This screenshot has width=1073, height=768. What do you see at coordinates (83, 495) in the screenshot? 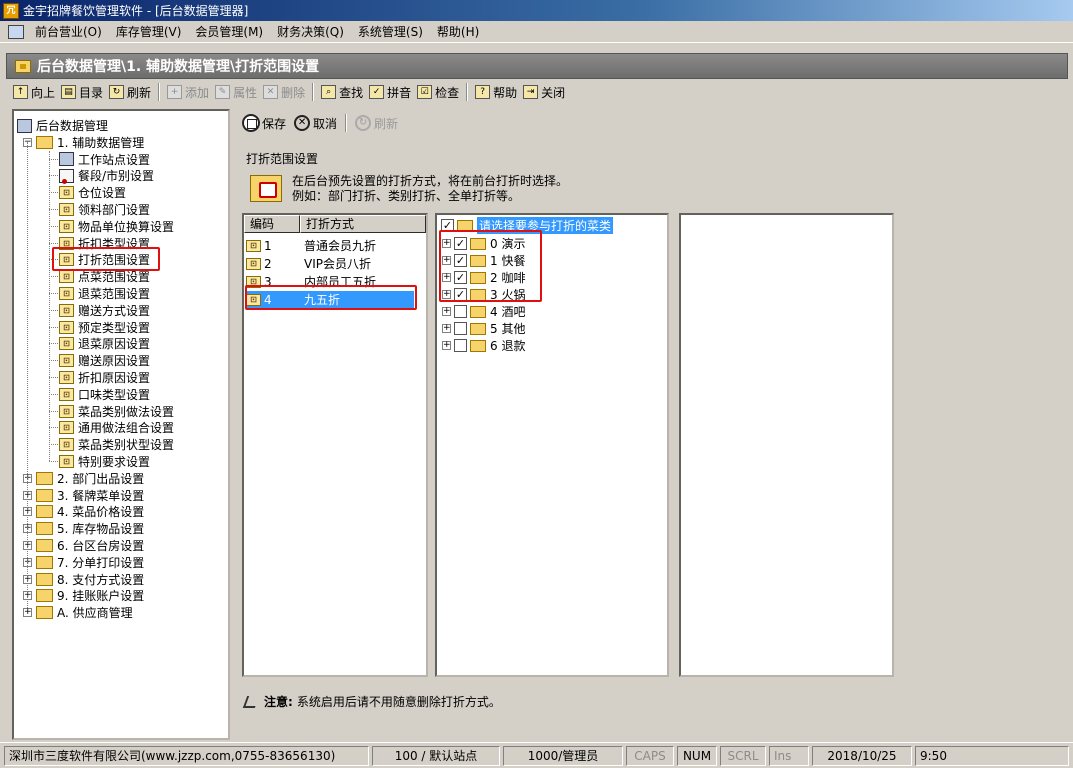
I see `tree-group: +3. 餐牌菜单设置` at bounding box center [83, 495].